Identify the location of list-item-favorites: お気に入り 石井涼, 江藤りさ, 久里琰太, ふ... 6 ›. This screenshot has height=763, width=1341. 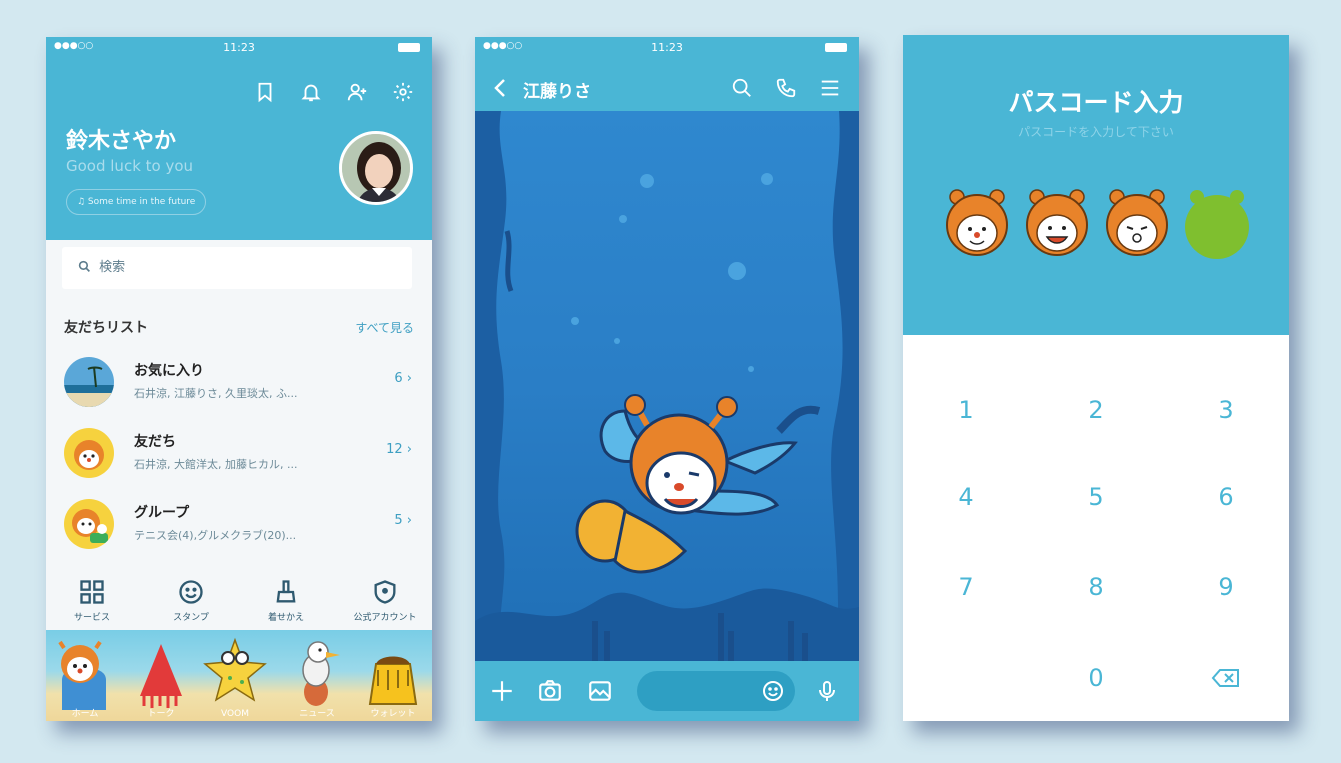
(239, 382).